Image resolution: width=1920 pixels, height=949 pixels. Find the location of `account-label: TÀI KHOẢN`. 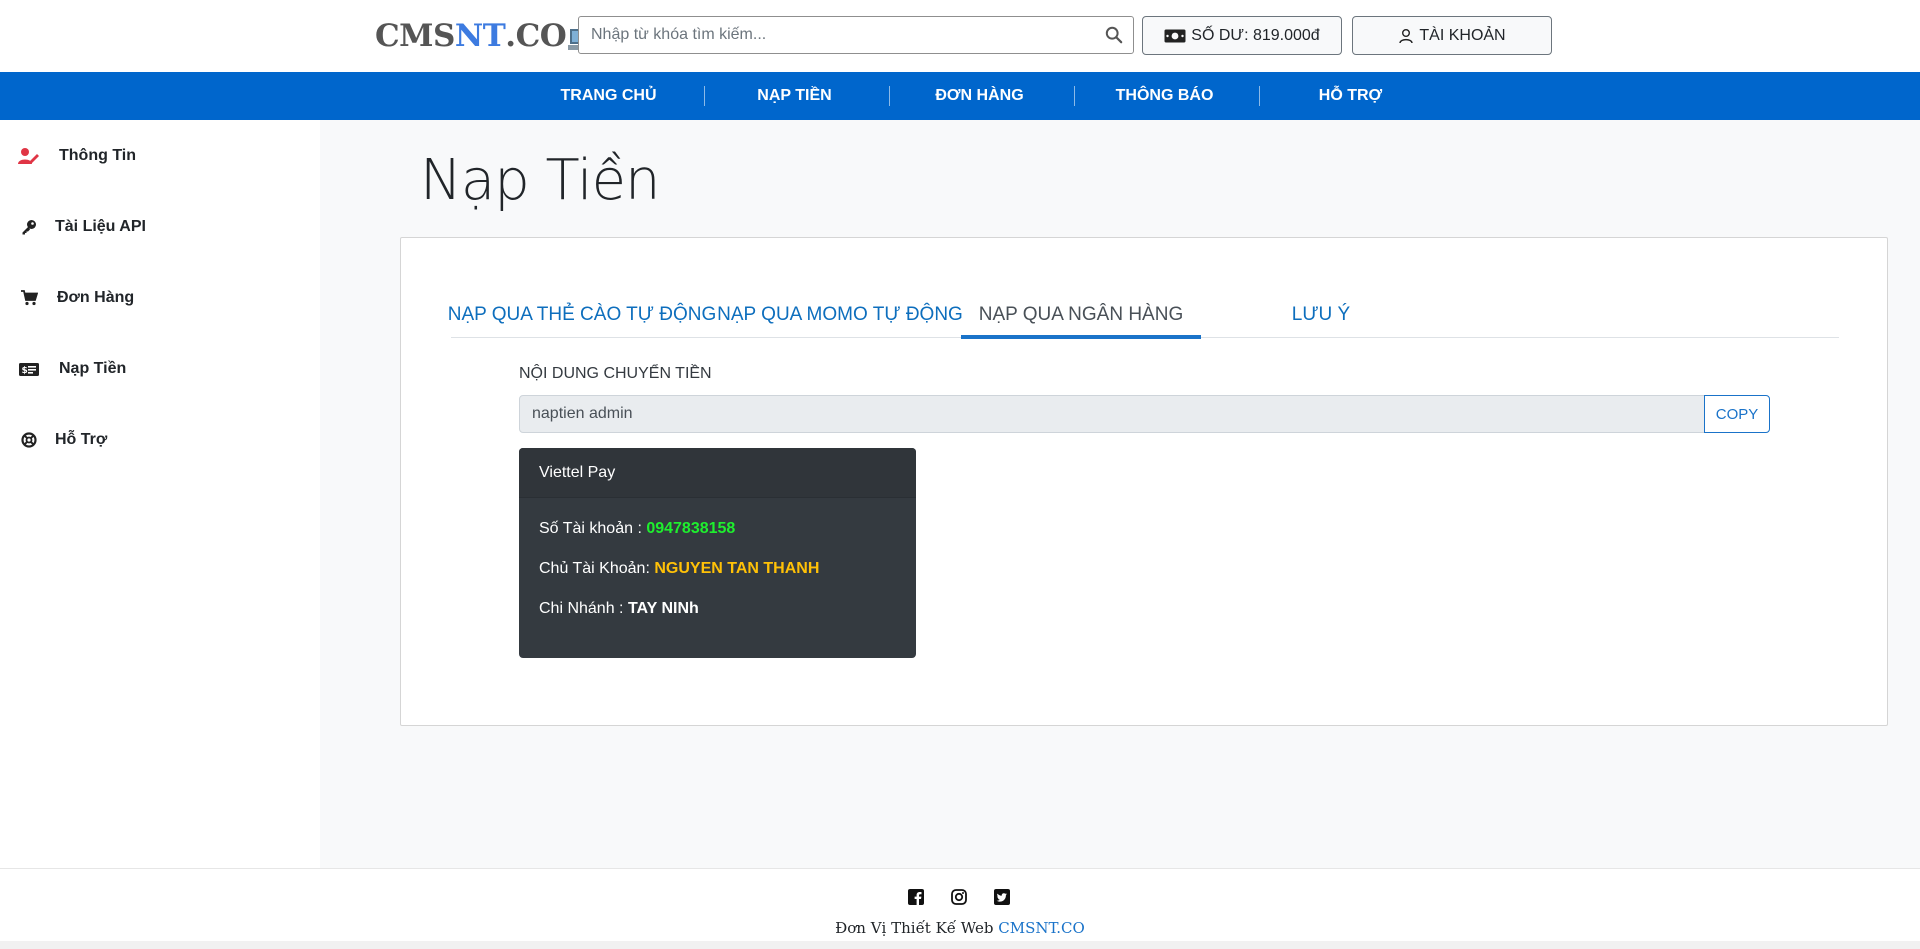

account-label: TÀI KHOẢN is located at coordinates (1462, 35).